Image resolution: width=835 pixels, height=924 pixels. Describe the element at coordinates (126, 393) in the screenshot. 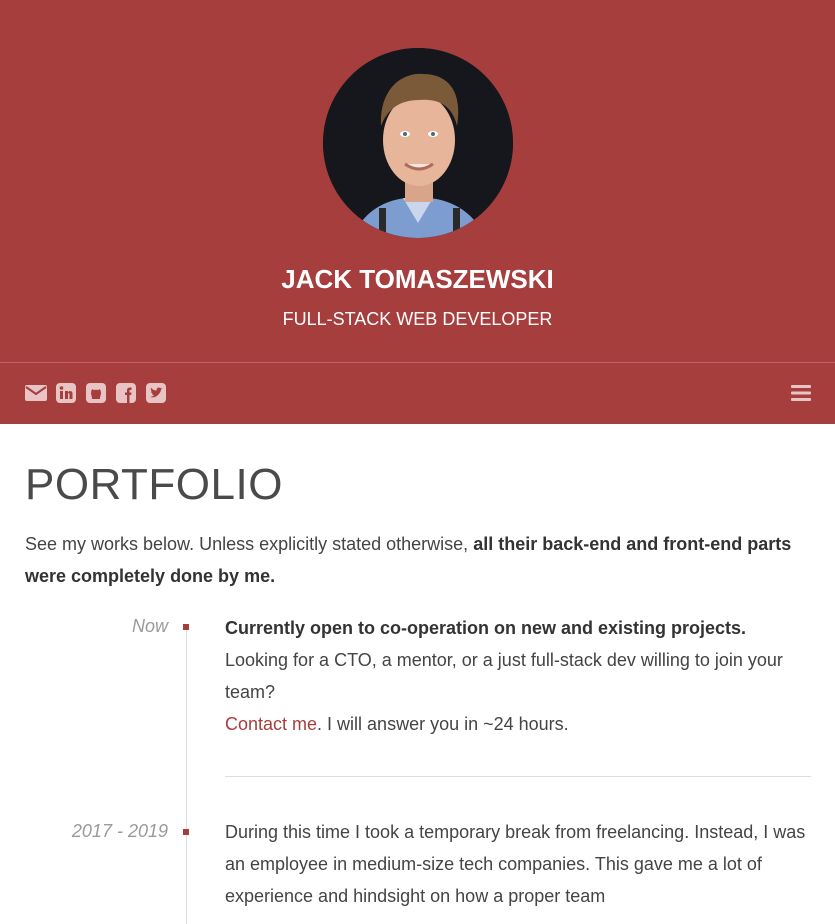

I see `facebook-icon` at that location.